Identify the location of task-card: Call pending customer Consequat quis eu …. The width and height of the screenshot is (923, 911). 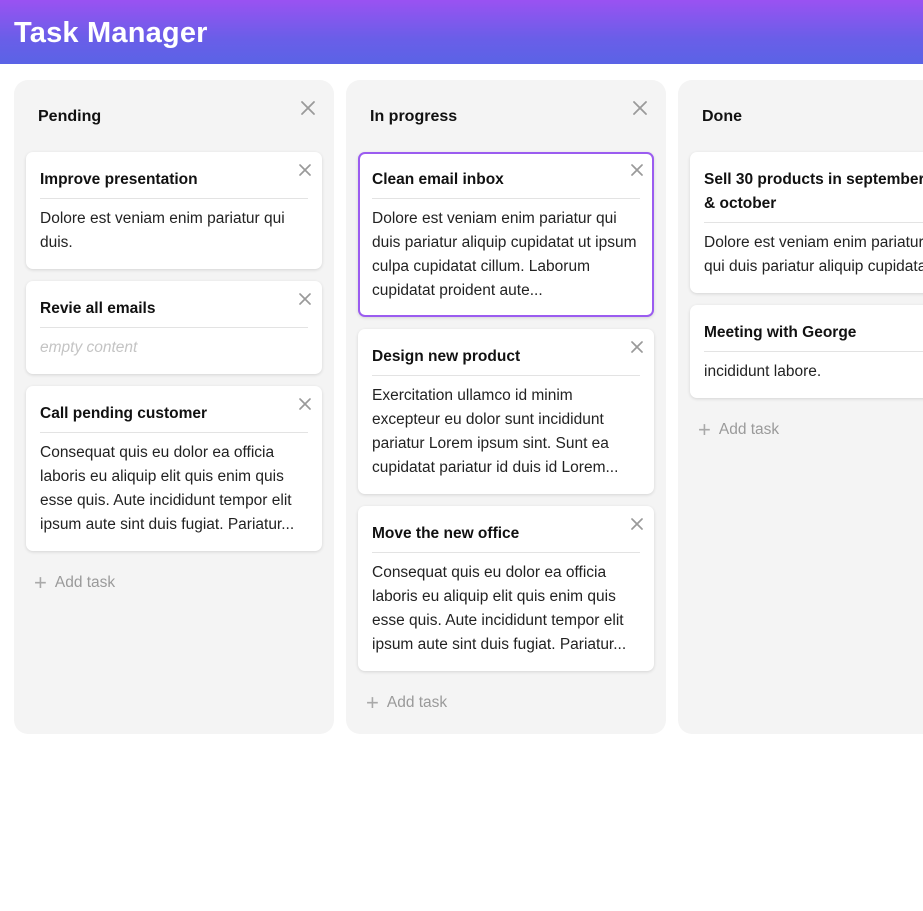
(174, 468).